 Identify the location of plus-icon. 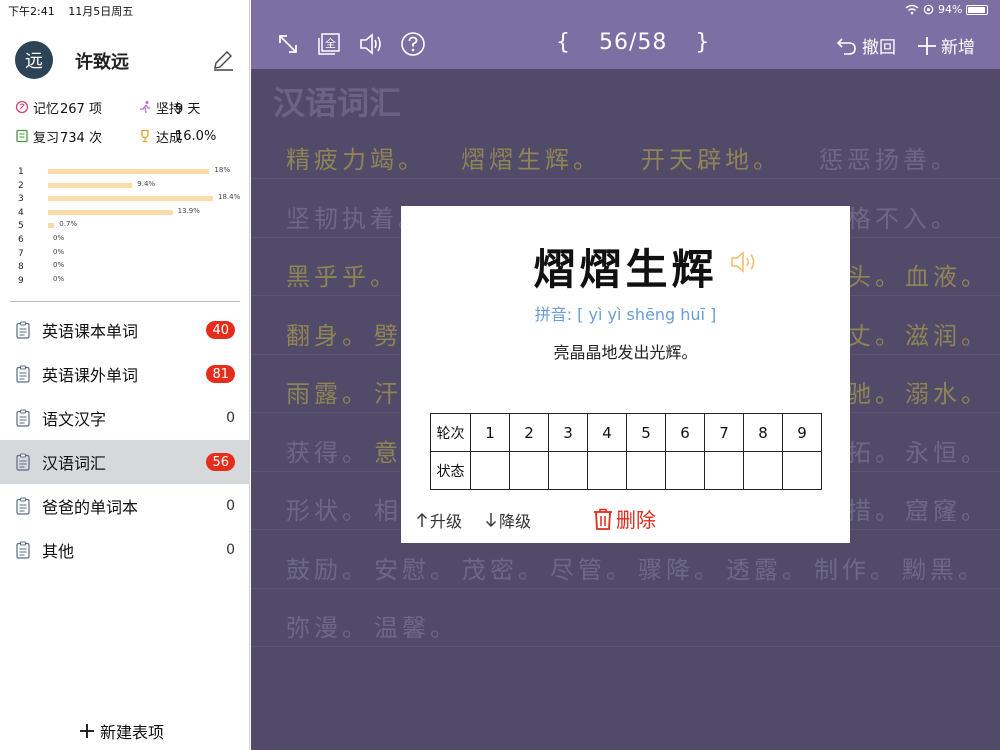
(927, 45).